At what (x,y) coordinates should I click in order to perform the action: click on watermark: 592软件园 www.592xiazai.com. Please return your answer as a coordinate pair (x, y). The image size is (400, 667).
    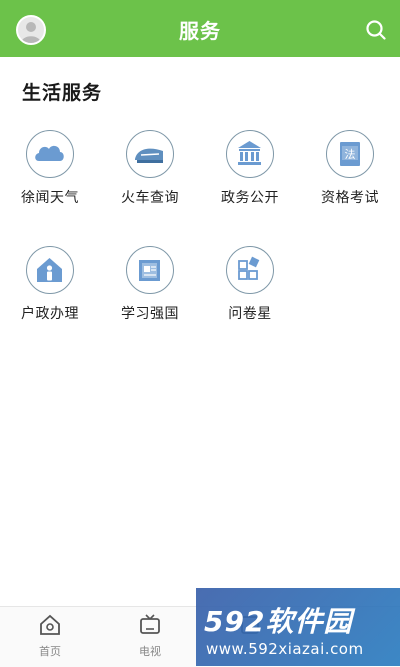
    Looking at the image, I should click on (298, 627).